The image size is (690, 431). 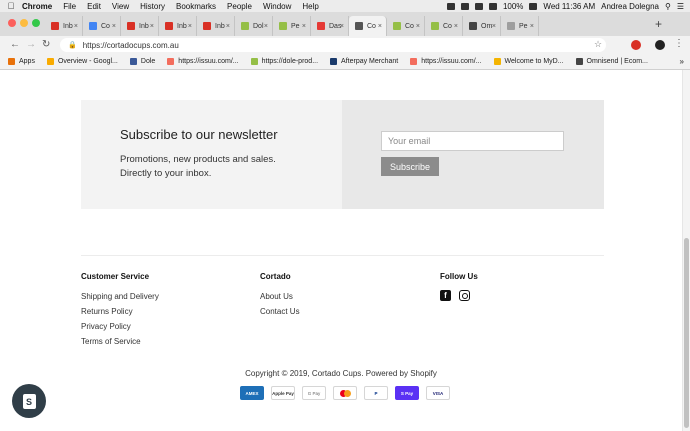 I want to click on menu-people: People, so click(x=239, y=6).